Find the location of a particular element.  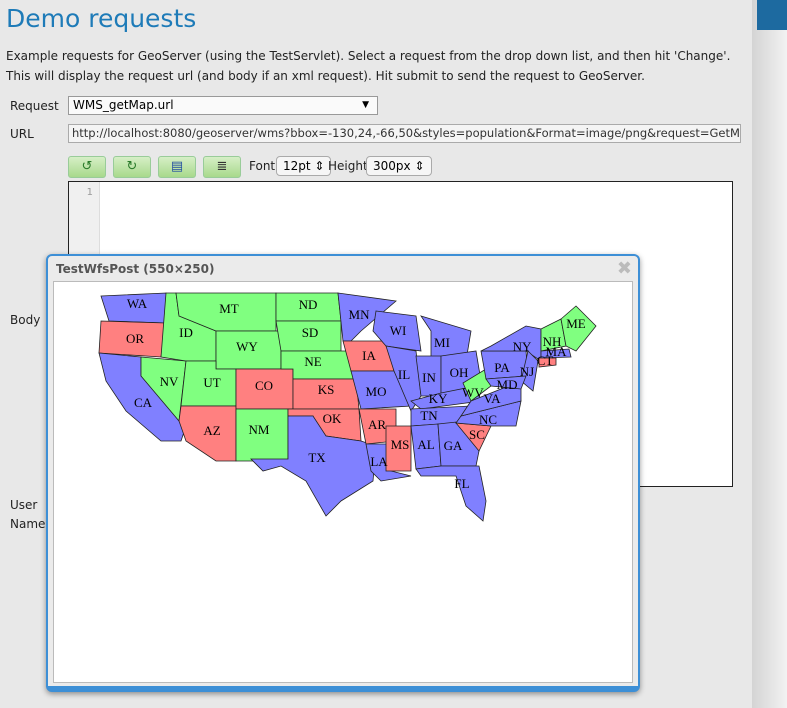

dialog-bottom-bar is located at coordinates (343, 688).